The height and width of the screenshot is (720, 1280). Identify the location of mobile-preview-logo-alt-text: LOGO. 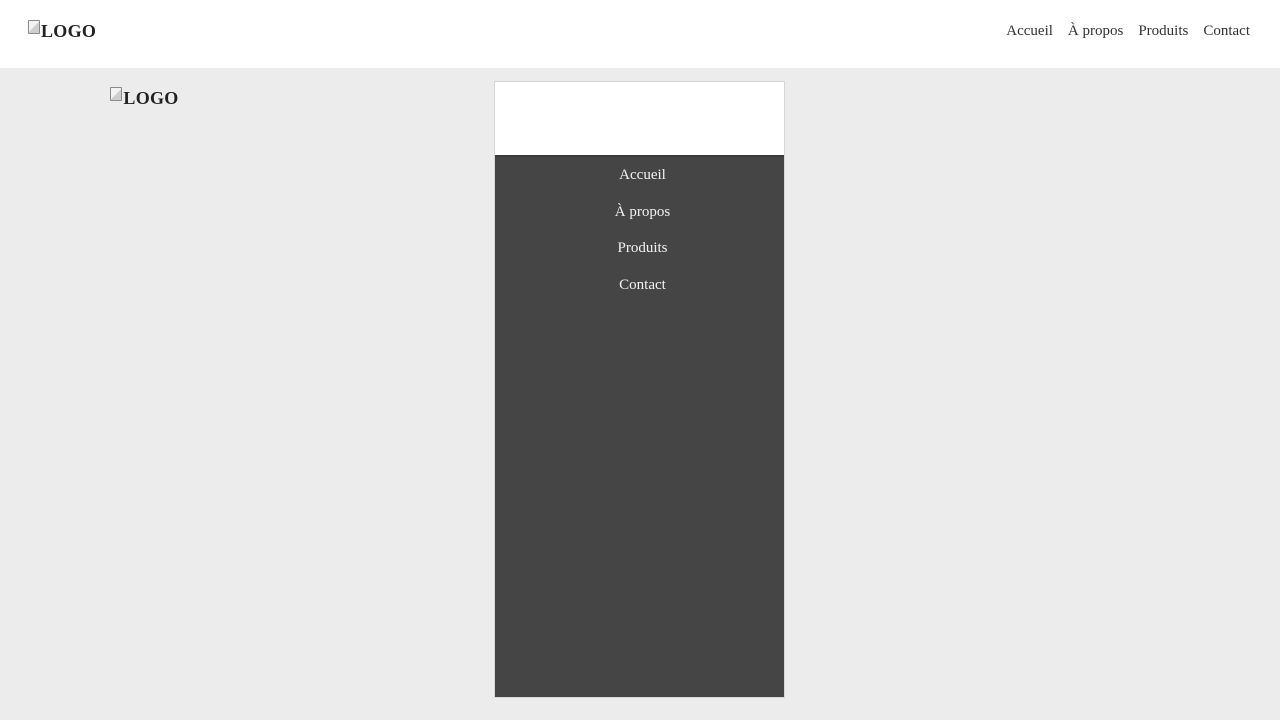
(151, 98).